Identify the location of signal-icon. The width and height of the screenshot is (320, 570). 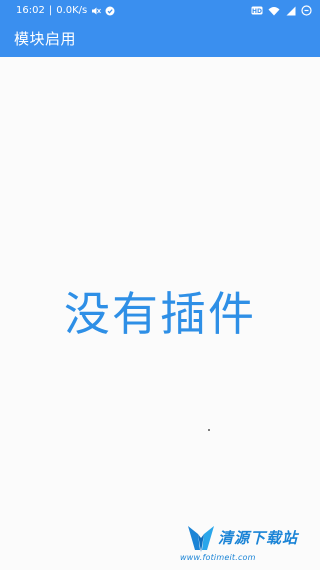
(290, 11).